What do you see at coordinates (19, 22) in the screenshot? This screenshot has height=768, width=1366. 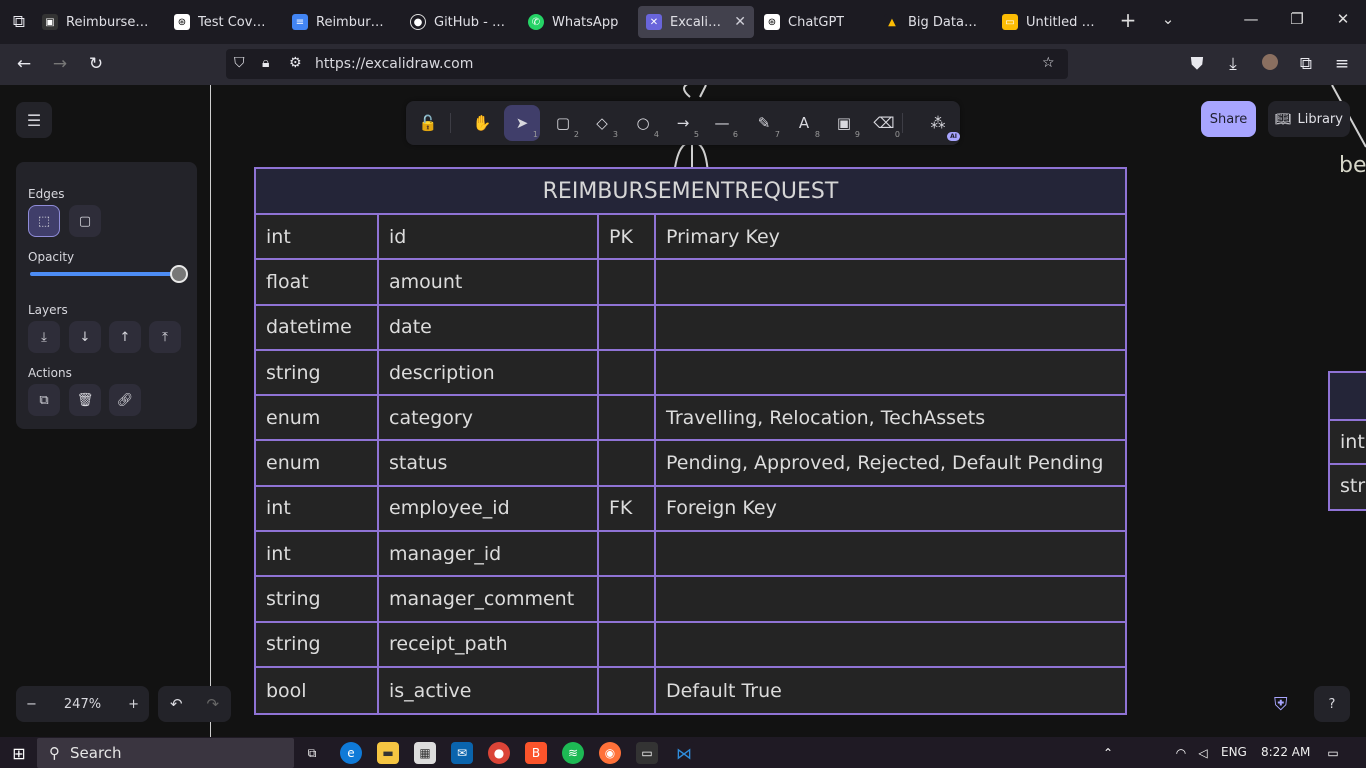 I see `tab-list-icon: ⧉` at bounding box center [19, 22].